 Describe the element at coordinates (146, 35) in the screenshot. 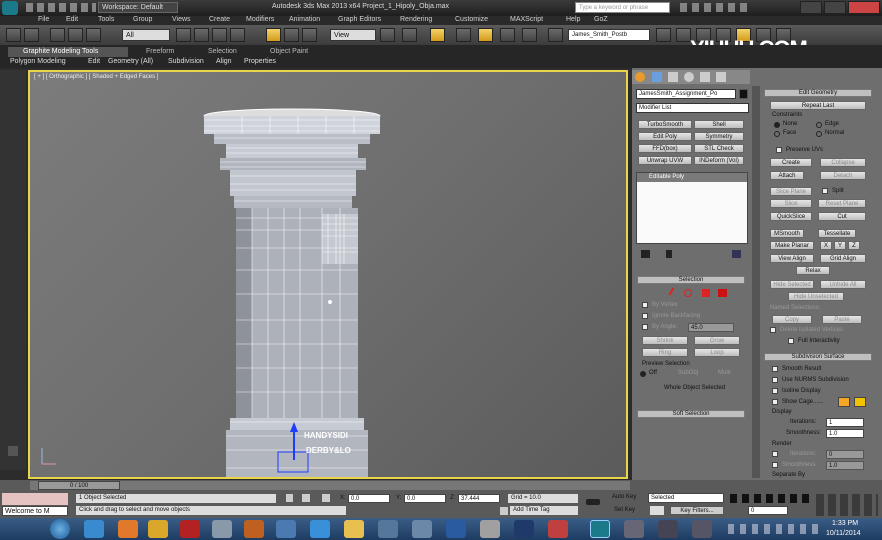

I see `selection-filter-dropdown: All` at that location.